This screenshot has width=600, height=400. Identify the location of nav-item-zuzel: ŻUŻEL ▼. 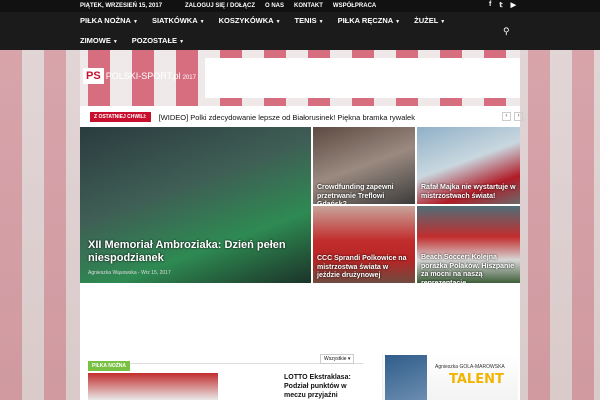
(429, 20).